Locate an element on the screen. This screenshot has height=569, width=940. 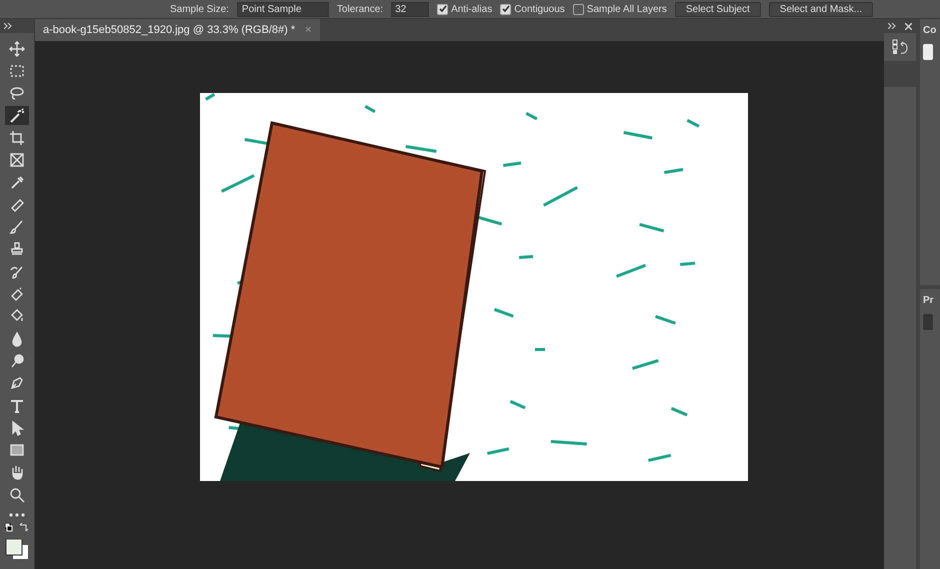
option-button: Select Subject is located at coordinates (717, 9).